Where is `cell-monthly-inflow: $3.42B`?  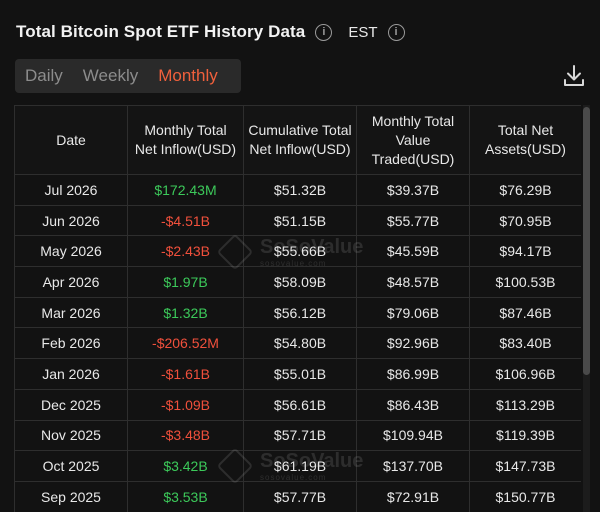
cell-monthly-inflow: $3.42B is located at coordinates (185, 466).